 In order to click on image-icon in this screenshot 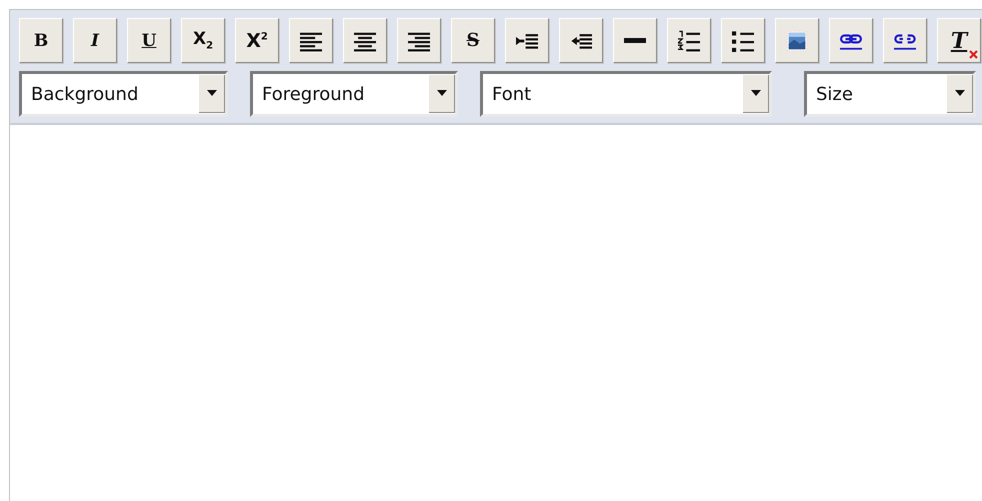, I will do `click(797, 41)`.